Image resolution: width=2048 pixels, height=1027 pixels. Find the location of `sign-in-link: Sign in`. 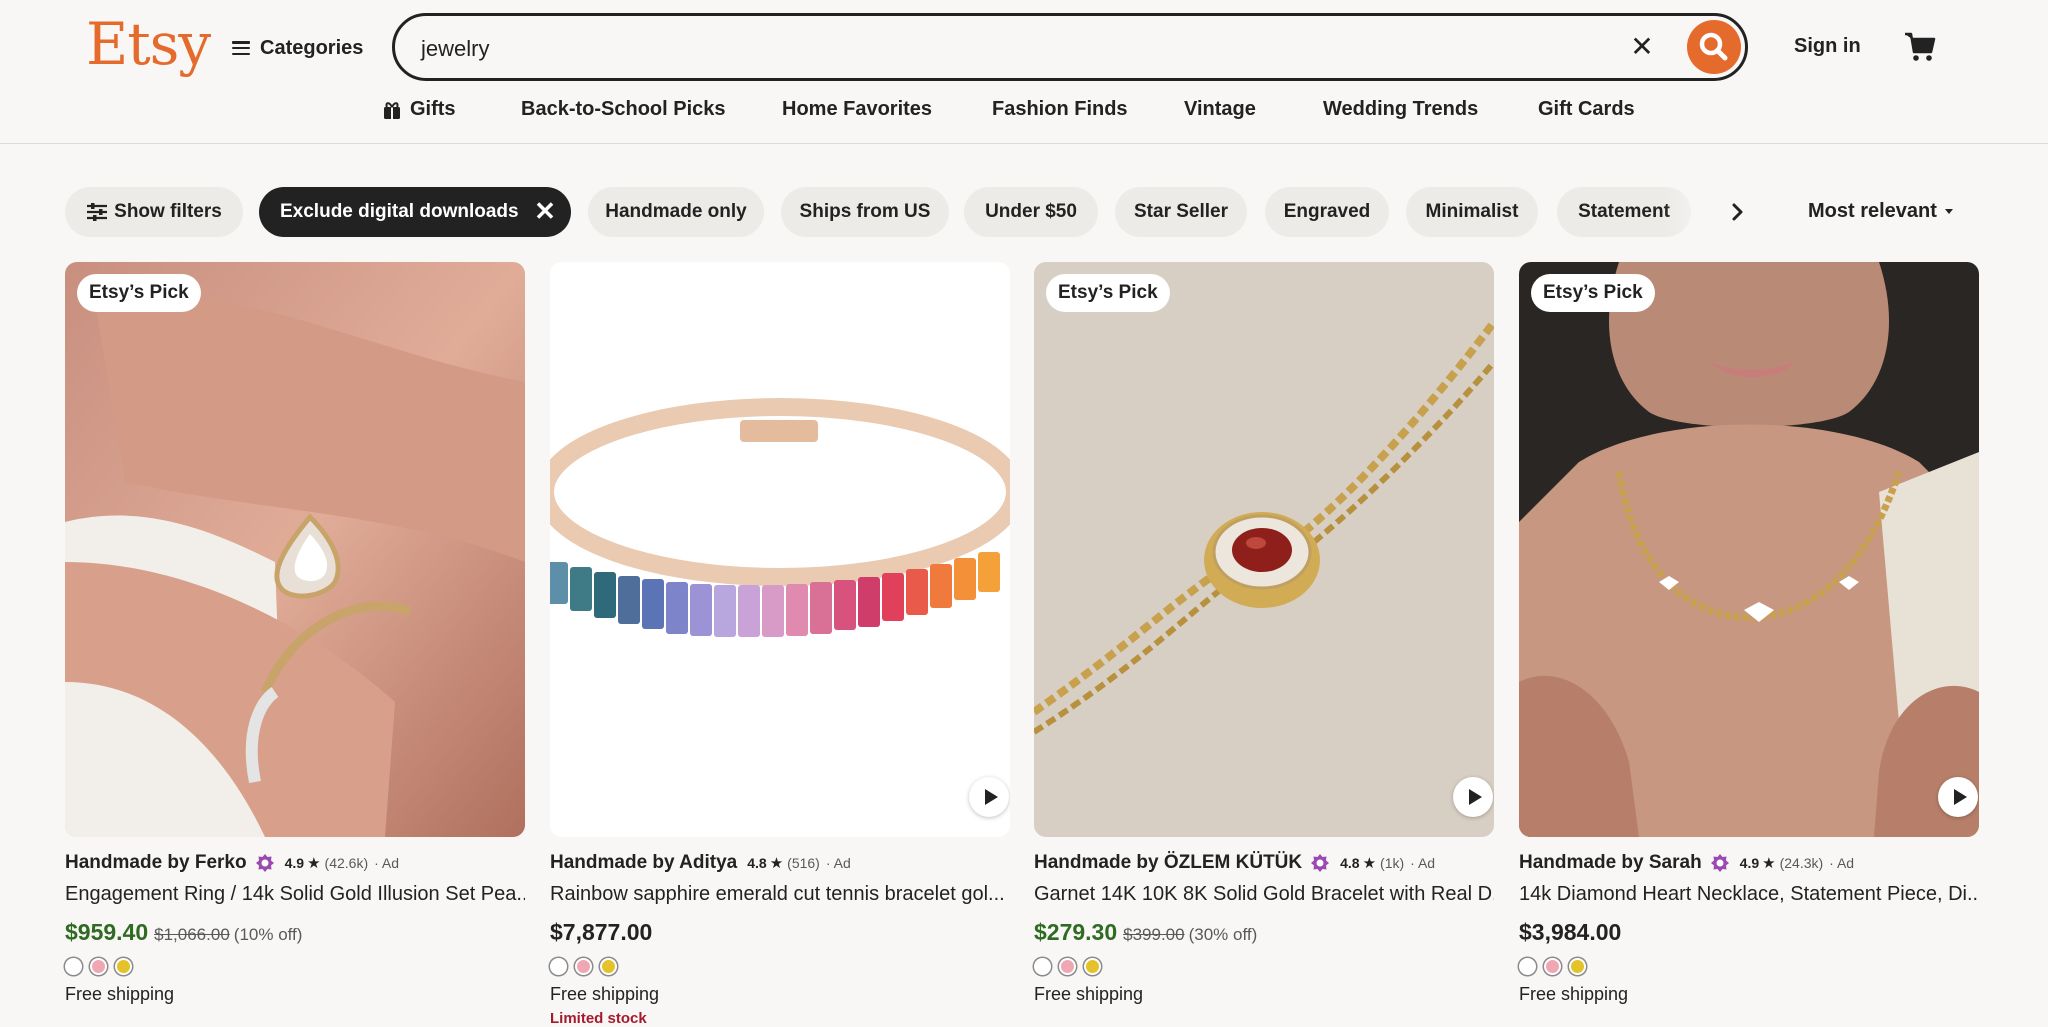

sign-in-link: Sign in is located at coordinates (1827, 46).